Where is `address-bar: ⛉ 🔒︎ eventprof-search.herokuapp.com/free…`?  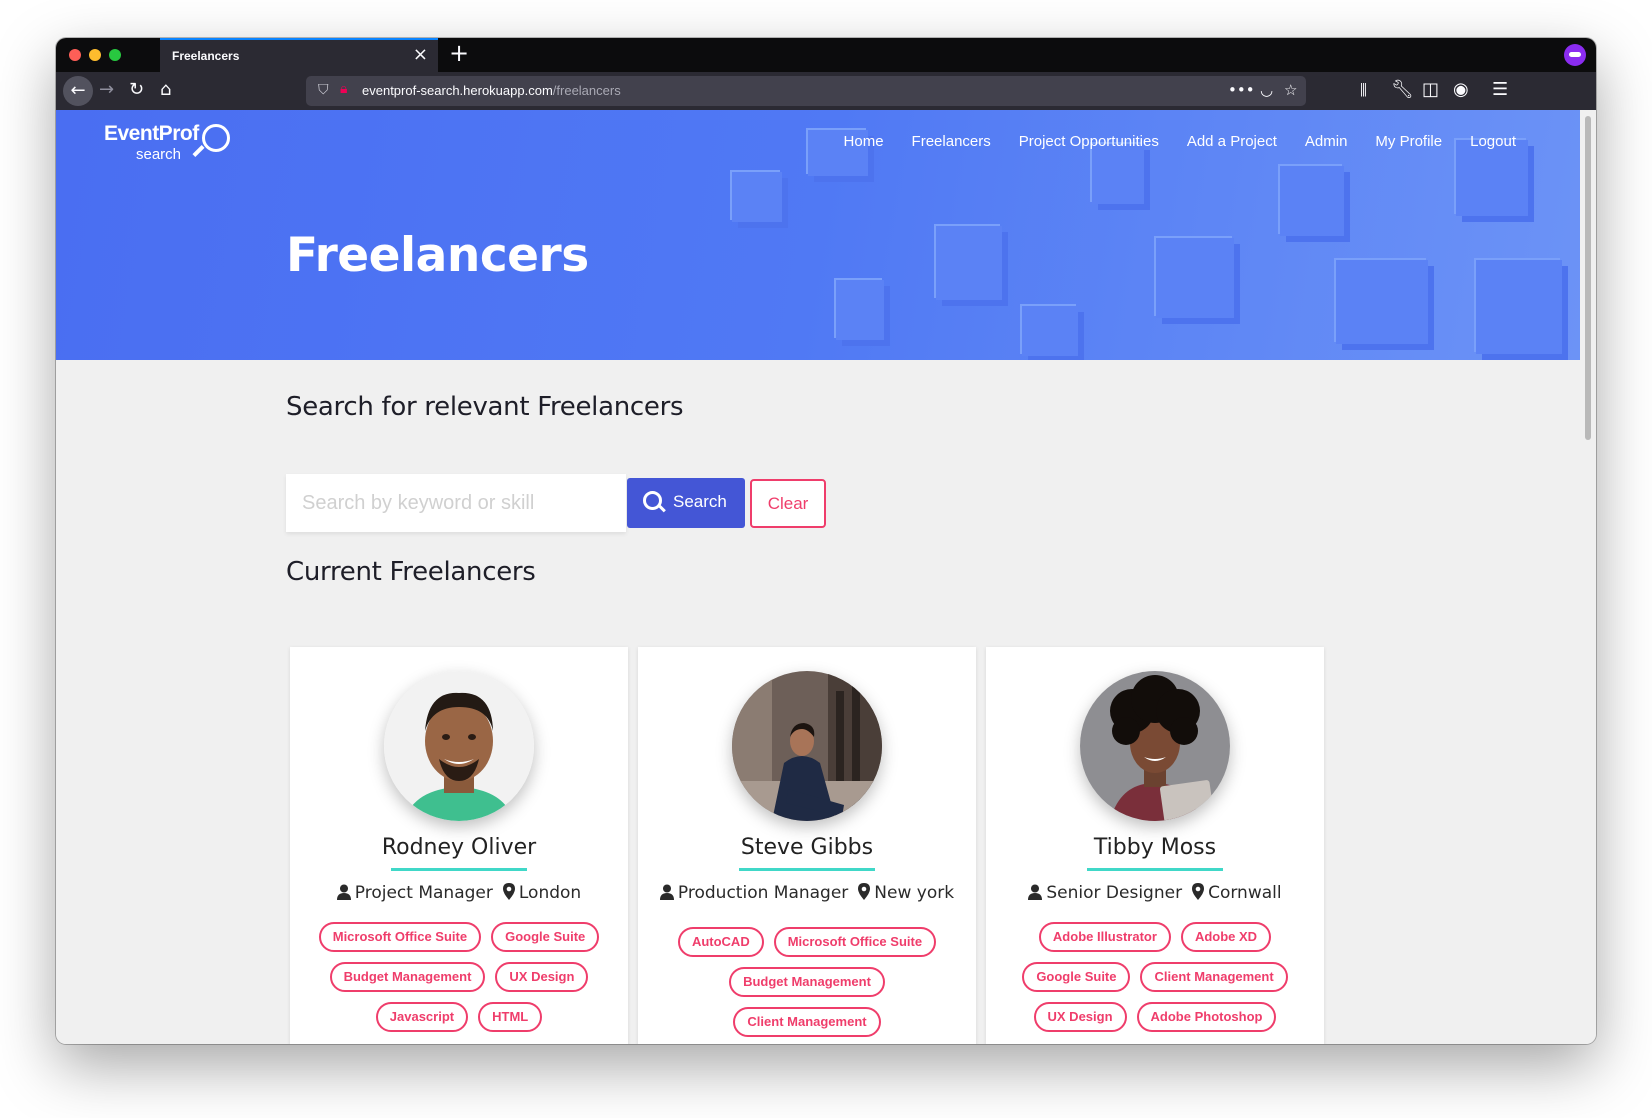 address-bar: ⛉ 🔒︎ eventprof-search.herokuapp.com/free… is located at coordinates (806, 91).